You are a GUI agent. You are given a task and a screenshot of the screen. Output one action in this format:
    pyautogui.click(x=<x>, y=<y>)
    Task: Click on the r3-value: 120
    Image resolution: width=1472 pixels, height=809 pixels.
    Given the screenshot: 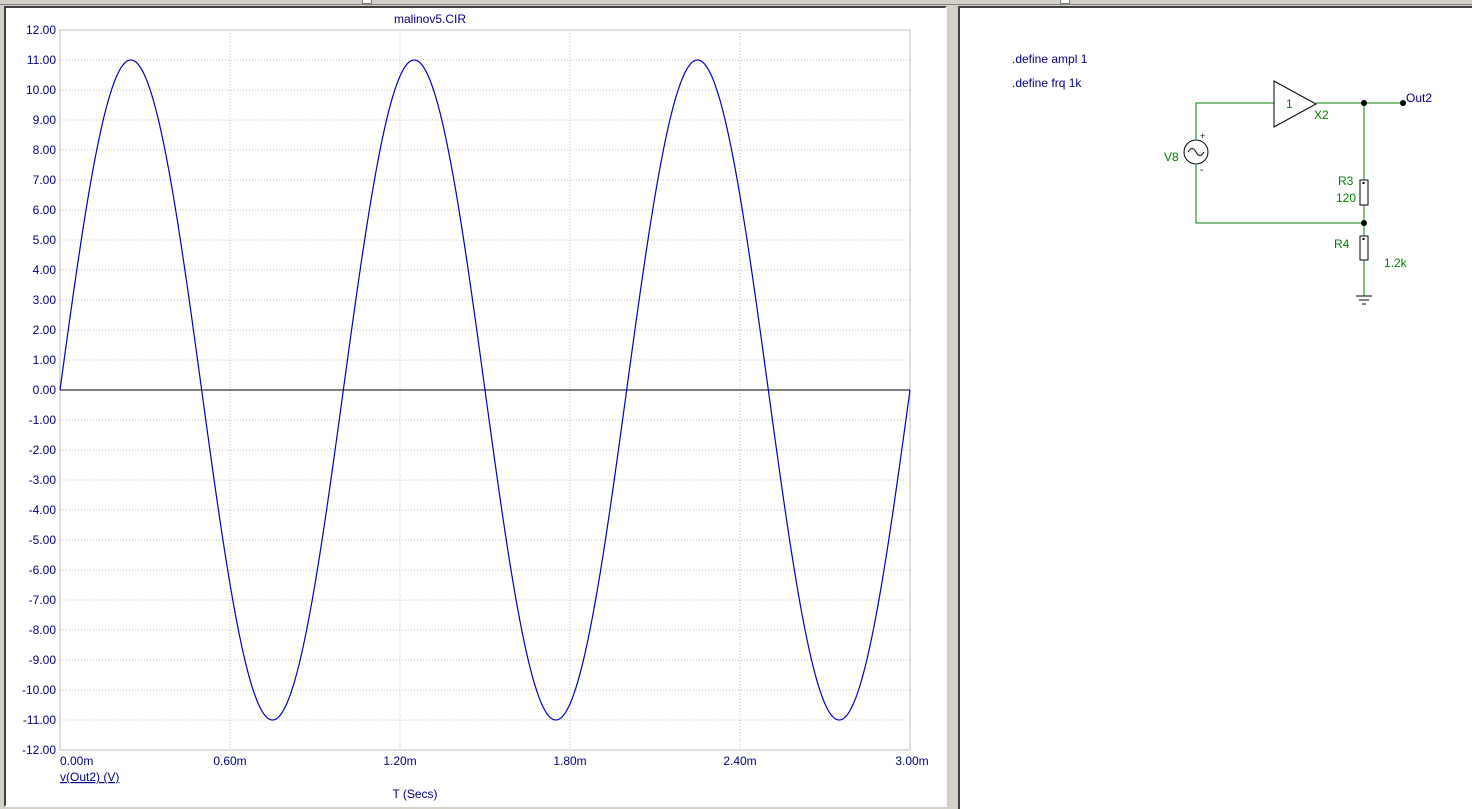 What is the action you would take?
    pyautogui.click(x=1346, y=198)
    